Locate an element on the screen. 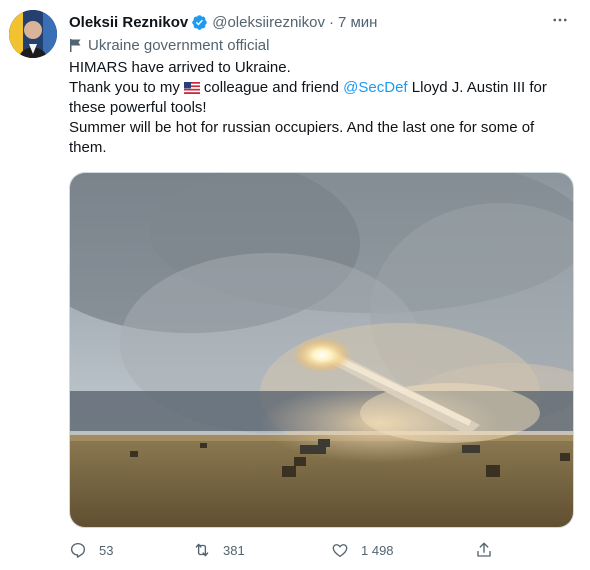  author-handle: @oleksiireznikov is located at coordinates (268, 22).